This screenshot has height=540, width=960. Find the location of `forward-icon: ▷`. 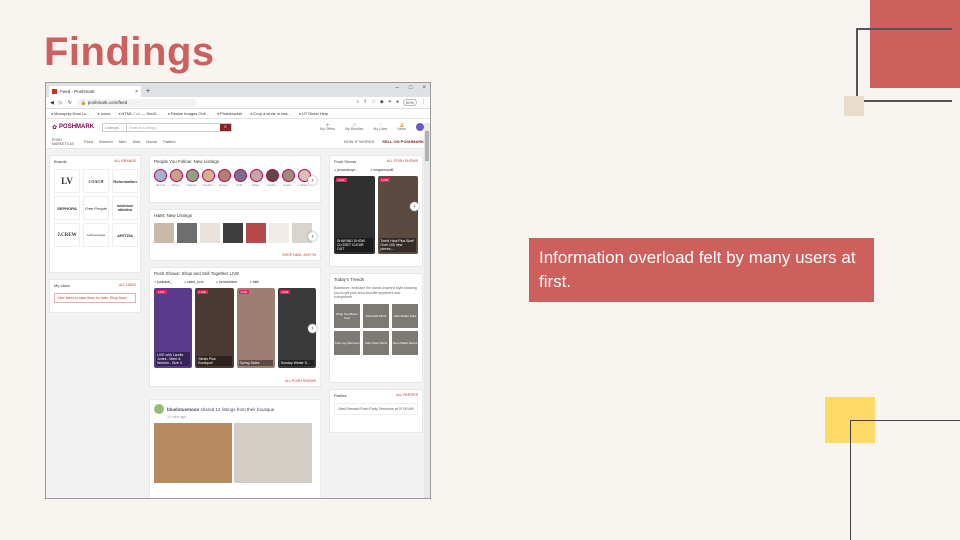

forward-icon: ▷ is located at coordinates (61, 103).